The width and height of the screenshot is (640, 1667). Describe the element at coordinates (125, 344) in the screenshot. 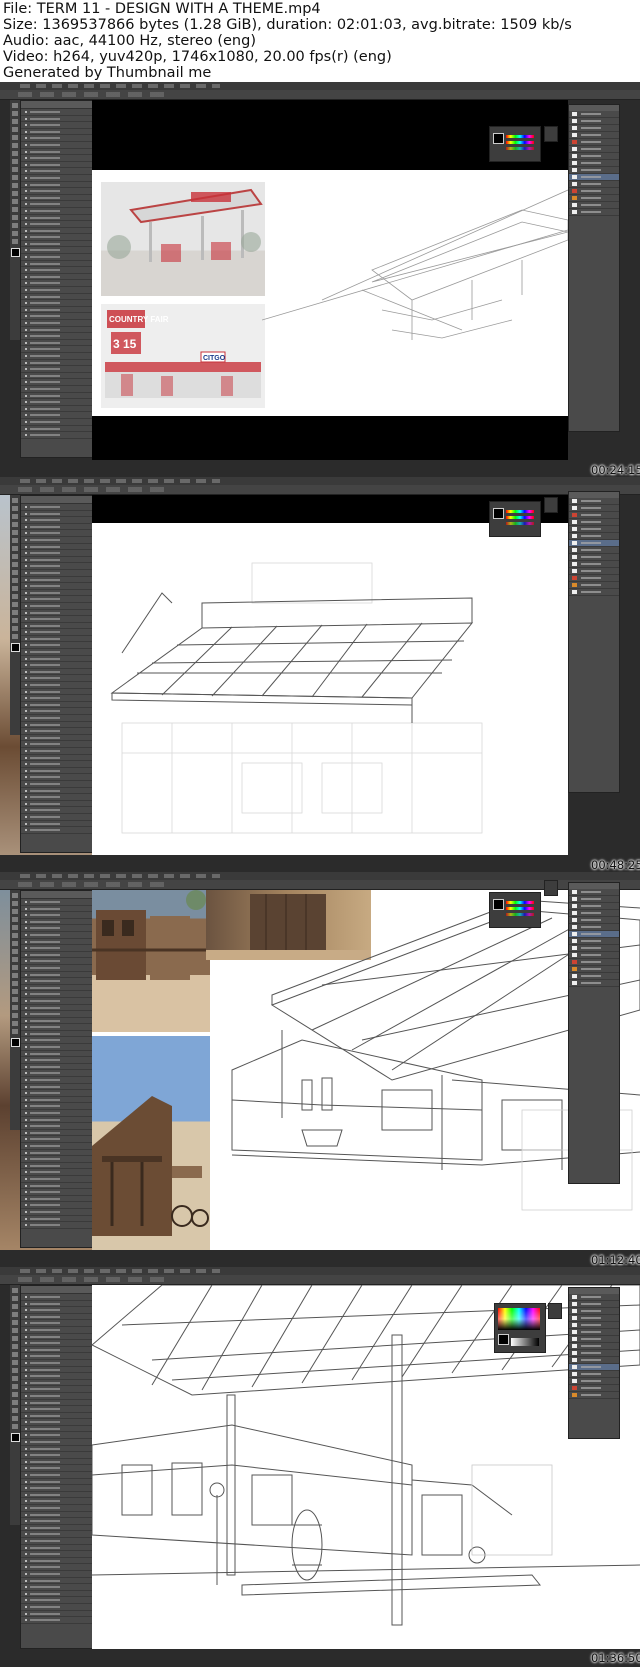

I see `price-text: 3 15` at that location.